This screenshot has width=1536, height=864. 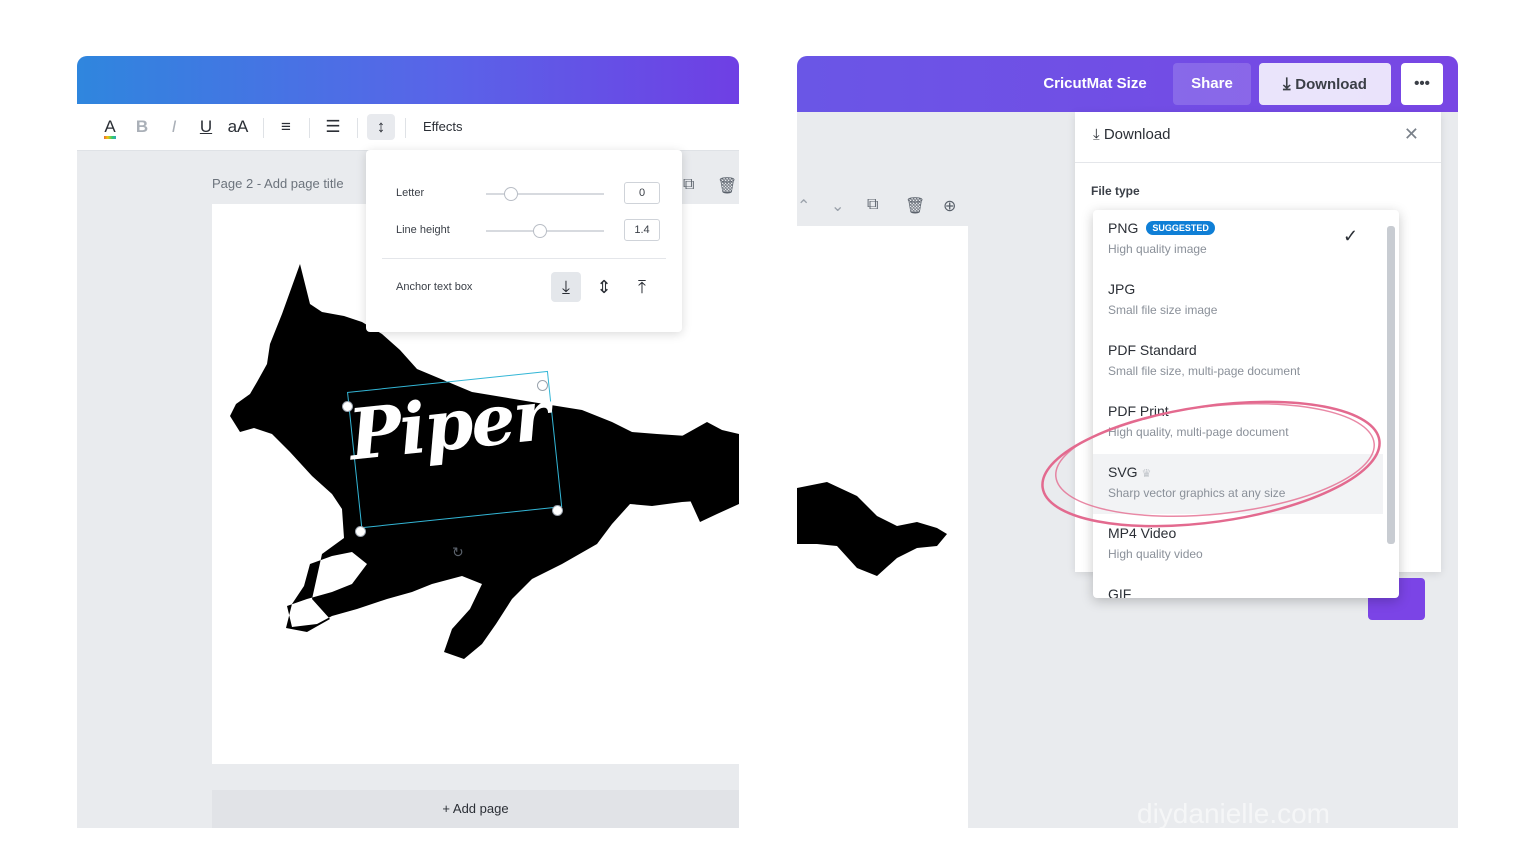 What do you see at coordinates (524, 258) in the screenshot?
I see `popup-divider` at bounding box center [524, 258].